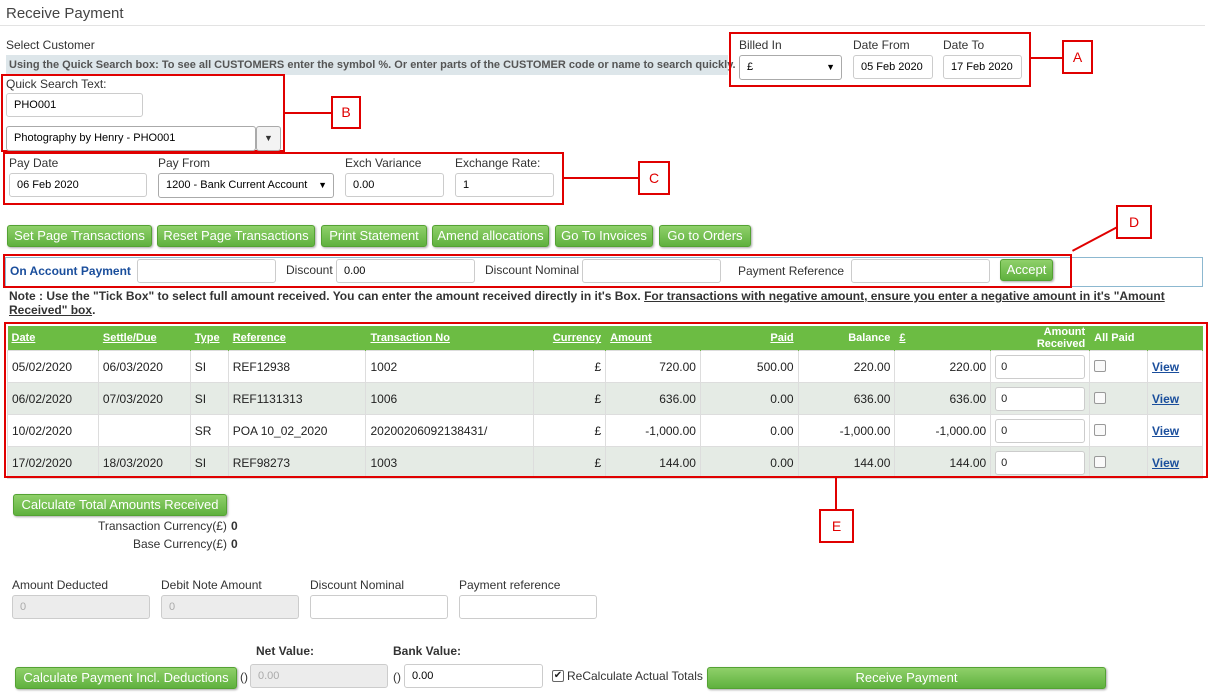 The image size is (1211, 699). I want to click on payment-reference-label: Payment Reference, so click(791, 271).